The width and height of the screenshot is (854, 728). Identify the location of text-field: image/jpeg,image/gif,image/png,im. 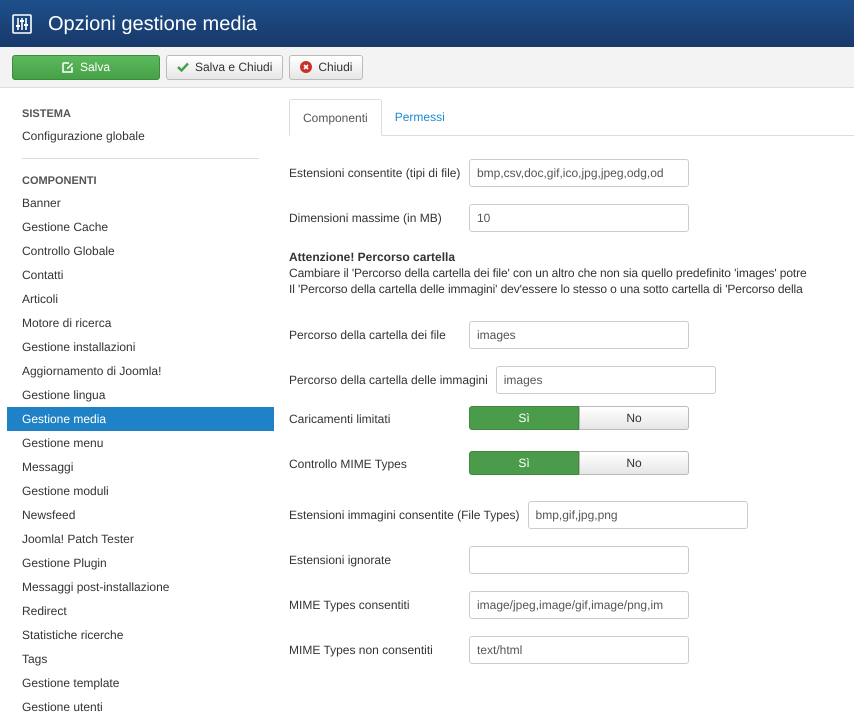
(579, 604).